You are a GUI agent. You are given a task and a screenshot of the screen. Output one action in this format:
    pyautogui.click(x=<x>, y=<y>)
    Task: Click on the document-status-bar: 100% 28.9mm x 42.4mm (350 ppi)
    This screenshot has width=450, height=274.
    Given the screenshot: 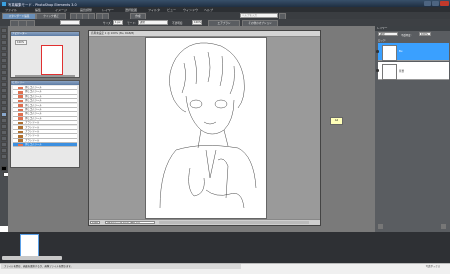 What is the action you would take?
    pyautogui.click(x=204, y=222)
    